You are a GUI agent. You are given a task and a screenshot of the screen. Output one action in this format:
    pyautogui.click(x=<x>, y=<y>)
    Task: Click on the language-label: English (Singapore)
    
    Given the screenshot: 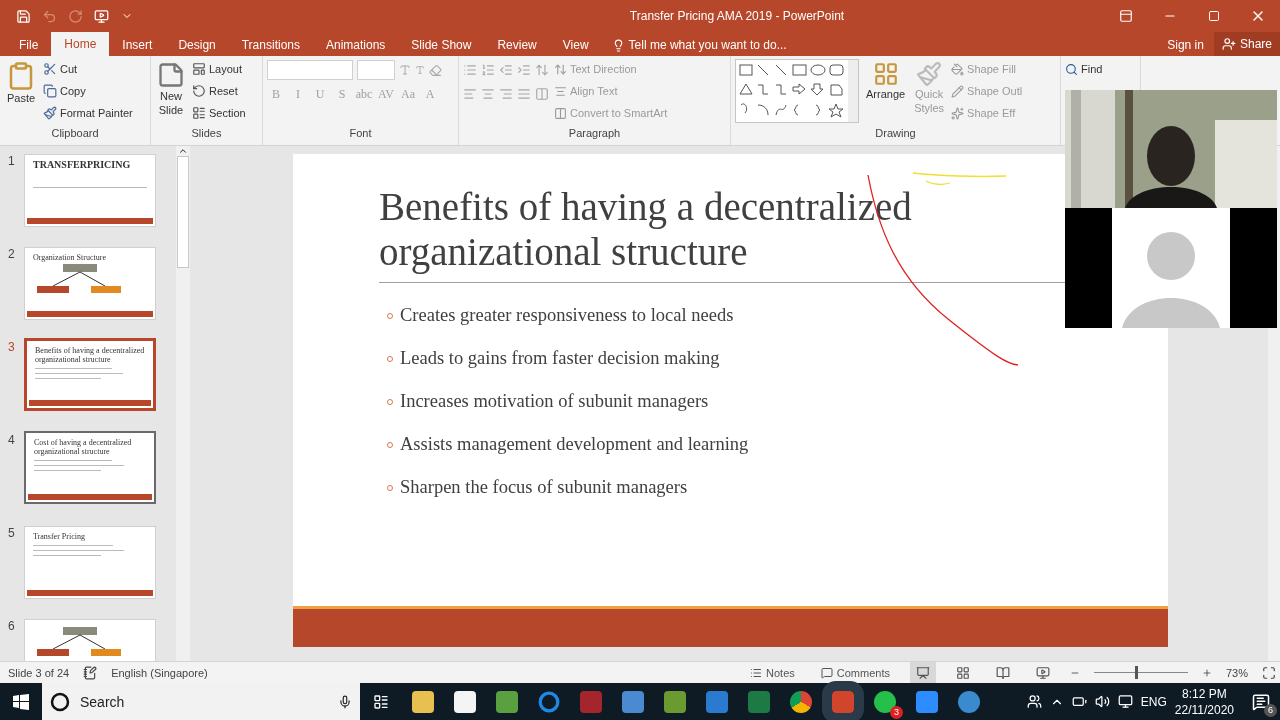 What is the action you would take?
    pyautogui.click(x=159, y=672)
    